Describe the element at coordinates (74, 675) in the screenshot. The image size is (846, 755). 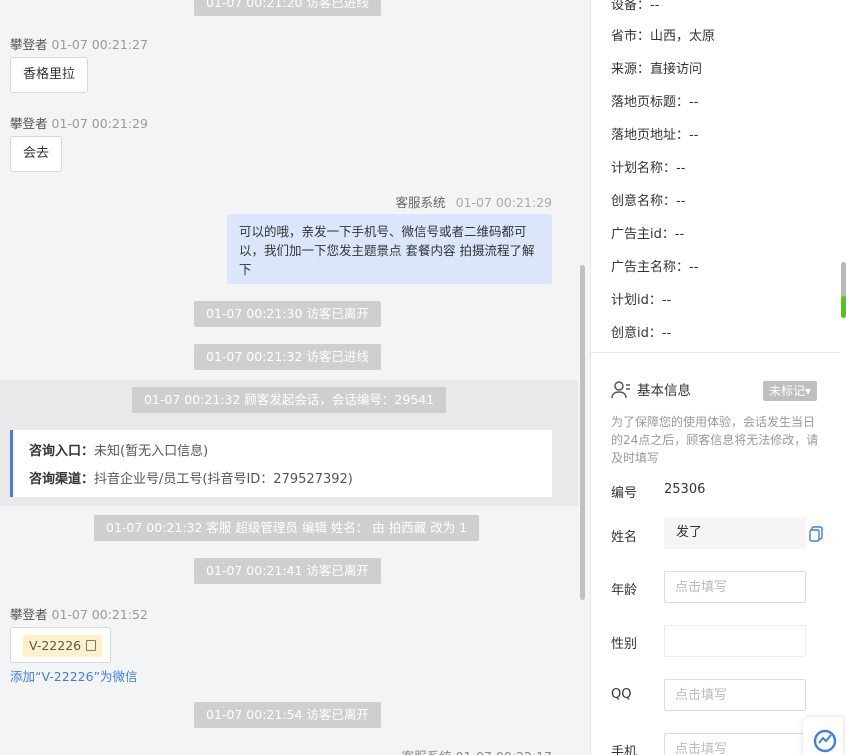
I see `add-wechat-link: 添加“V-22226”为微信` at that location.